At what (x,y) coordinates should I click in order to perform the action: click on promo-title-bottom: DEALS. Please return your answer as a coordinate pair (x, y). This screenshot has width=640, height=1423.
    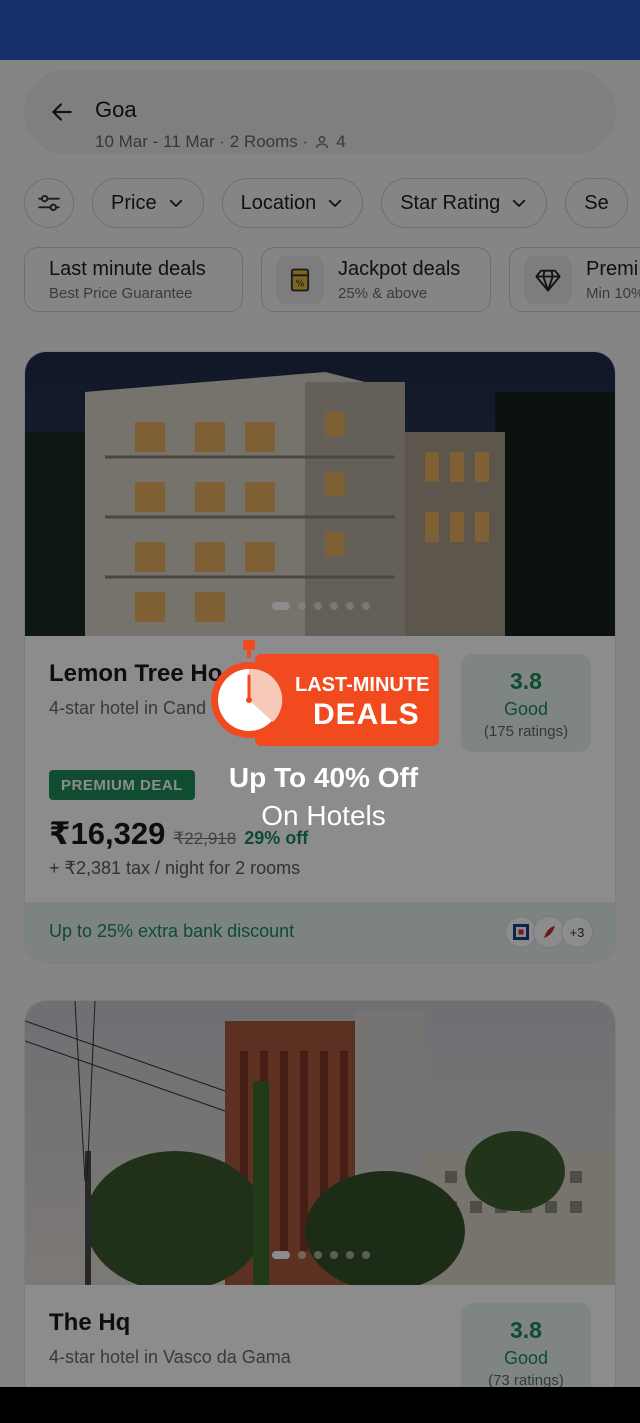
    Looking at the image, I should click on (366, 714).